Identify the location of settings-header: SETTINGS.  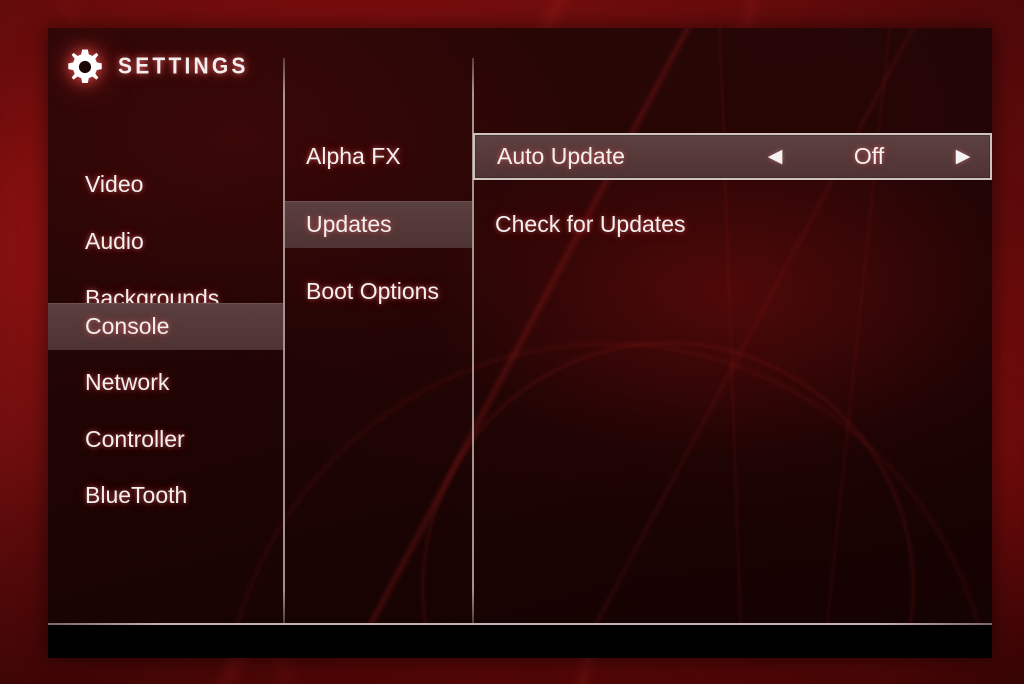
(157, 67).